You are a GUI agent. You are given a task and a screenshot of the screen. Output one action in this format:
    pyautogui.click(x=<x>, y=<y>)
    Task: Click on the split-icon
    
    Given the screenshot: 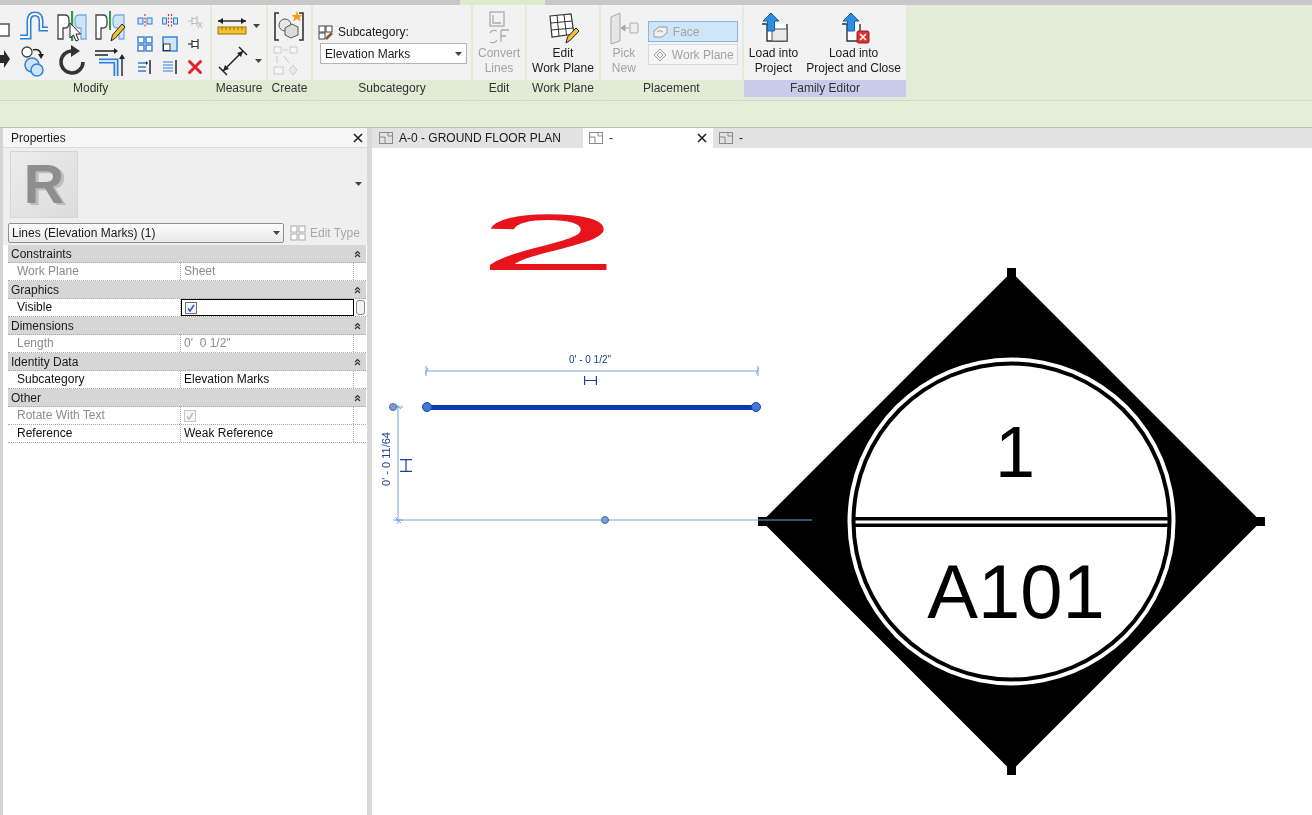 What is the action you would take?
    pyautogui.click(x=145, y=21)
    